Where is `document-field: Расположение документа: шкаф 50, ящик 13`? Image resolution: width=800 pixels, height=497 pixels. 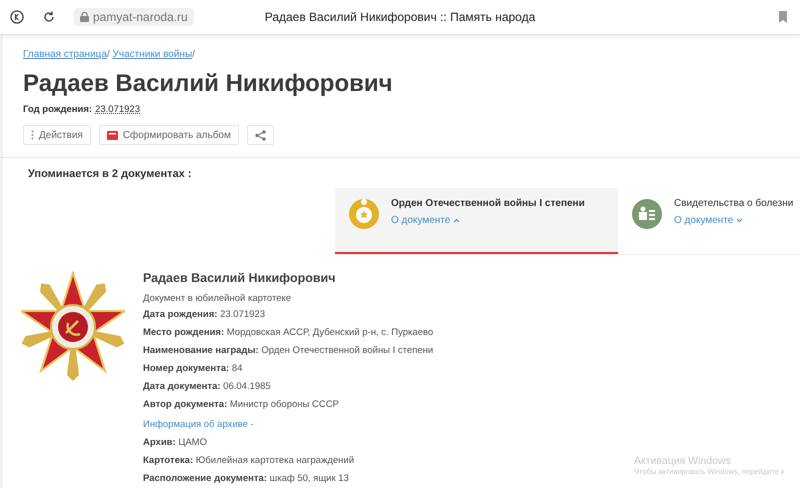
document-field: Расположение документа: шкаф 50, ящик 13 is located at coordinates (288, 479).